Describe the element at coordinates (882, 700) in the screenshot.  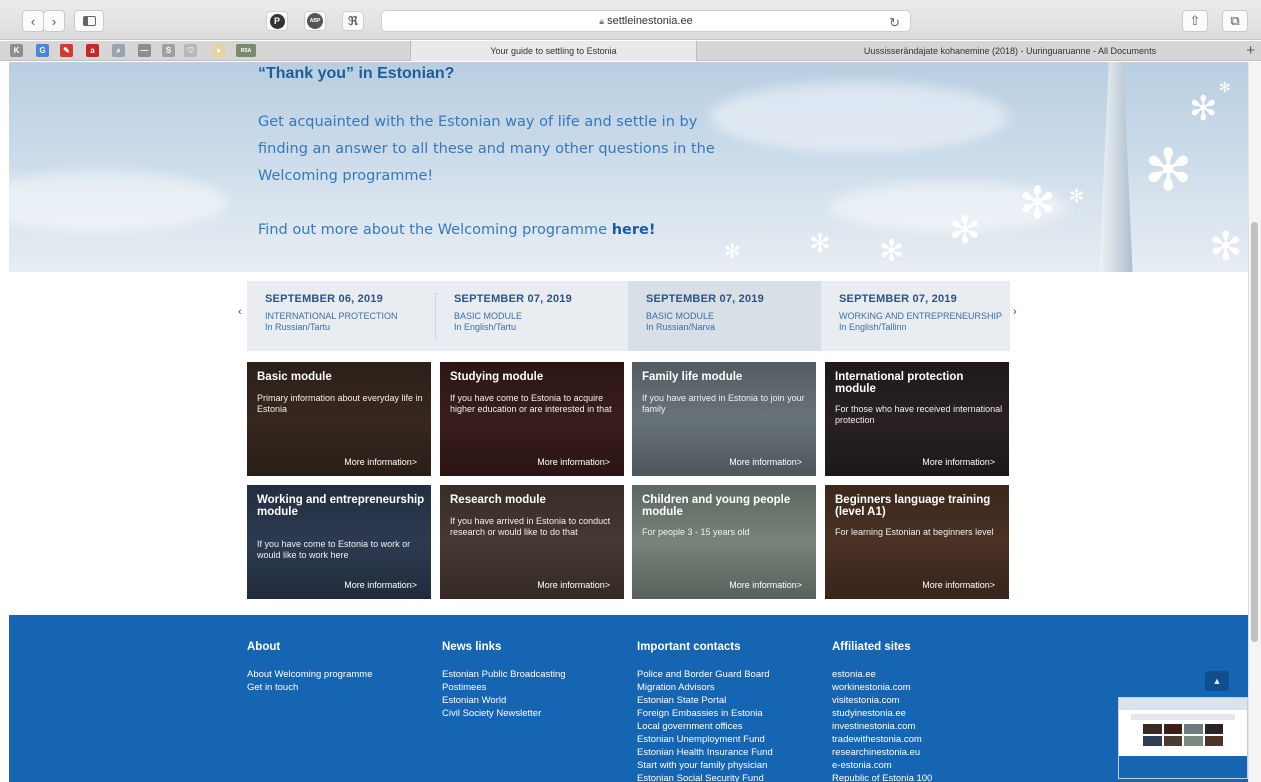
I see `footer-link: visitestonia.com` at that location.